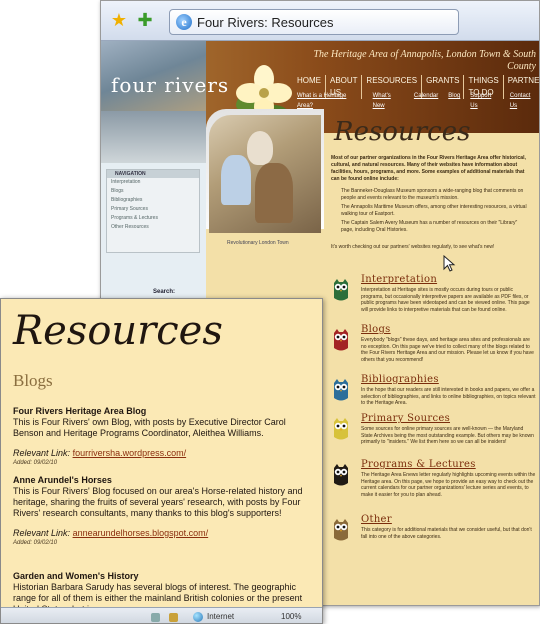  What do you see at coordinates (184, 22) in the screenshot?
I see `internet-explorer-icon: e` at bounding box center [184, 22].